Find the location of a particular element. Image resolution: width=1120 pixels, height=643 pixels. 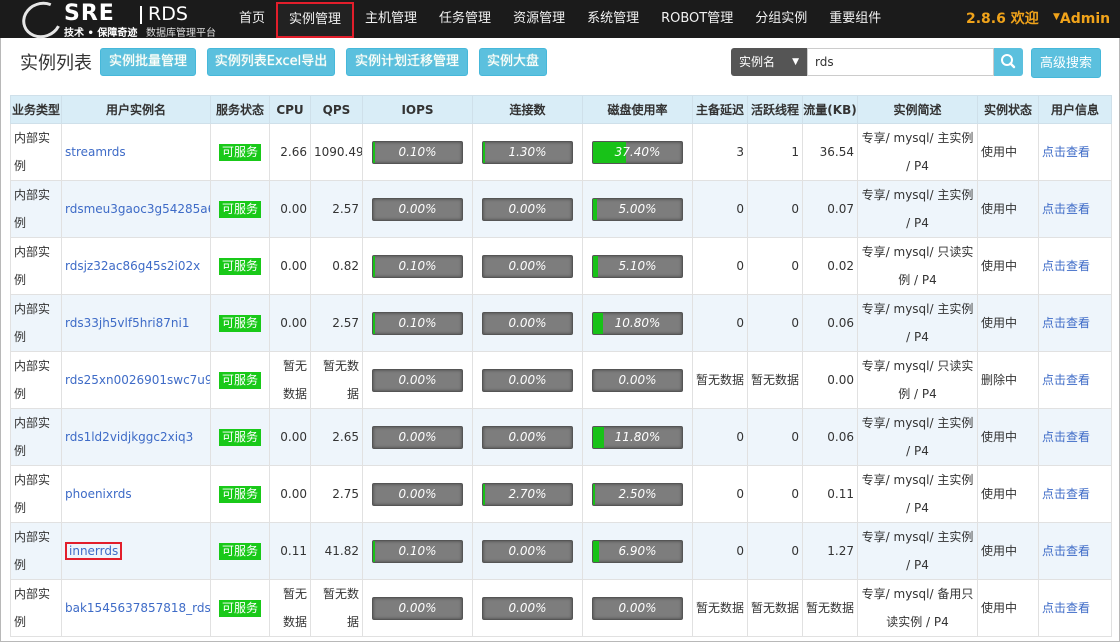

active-threads-cell: 1 is located at coordinates (775, 152).